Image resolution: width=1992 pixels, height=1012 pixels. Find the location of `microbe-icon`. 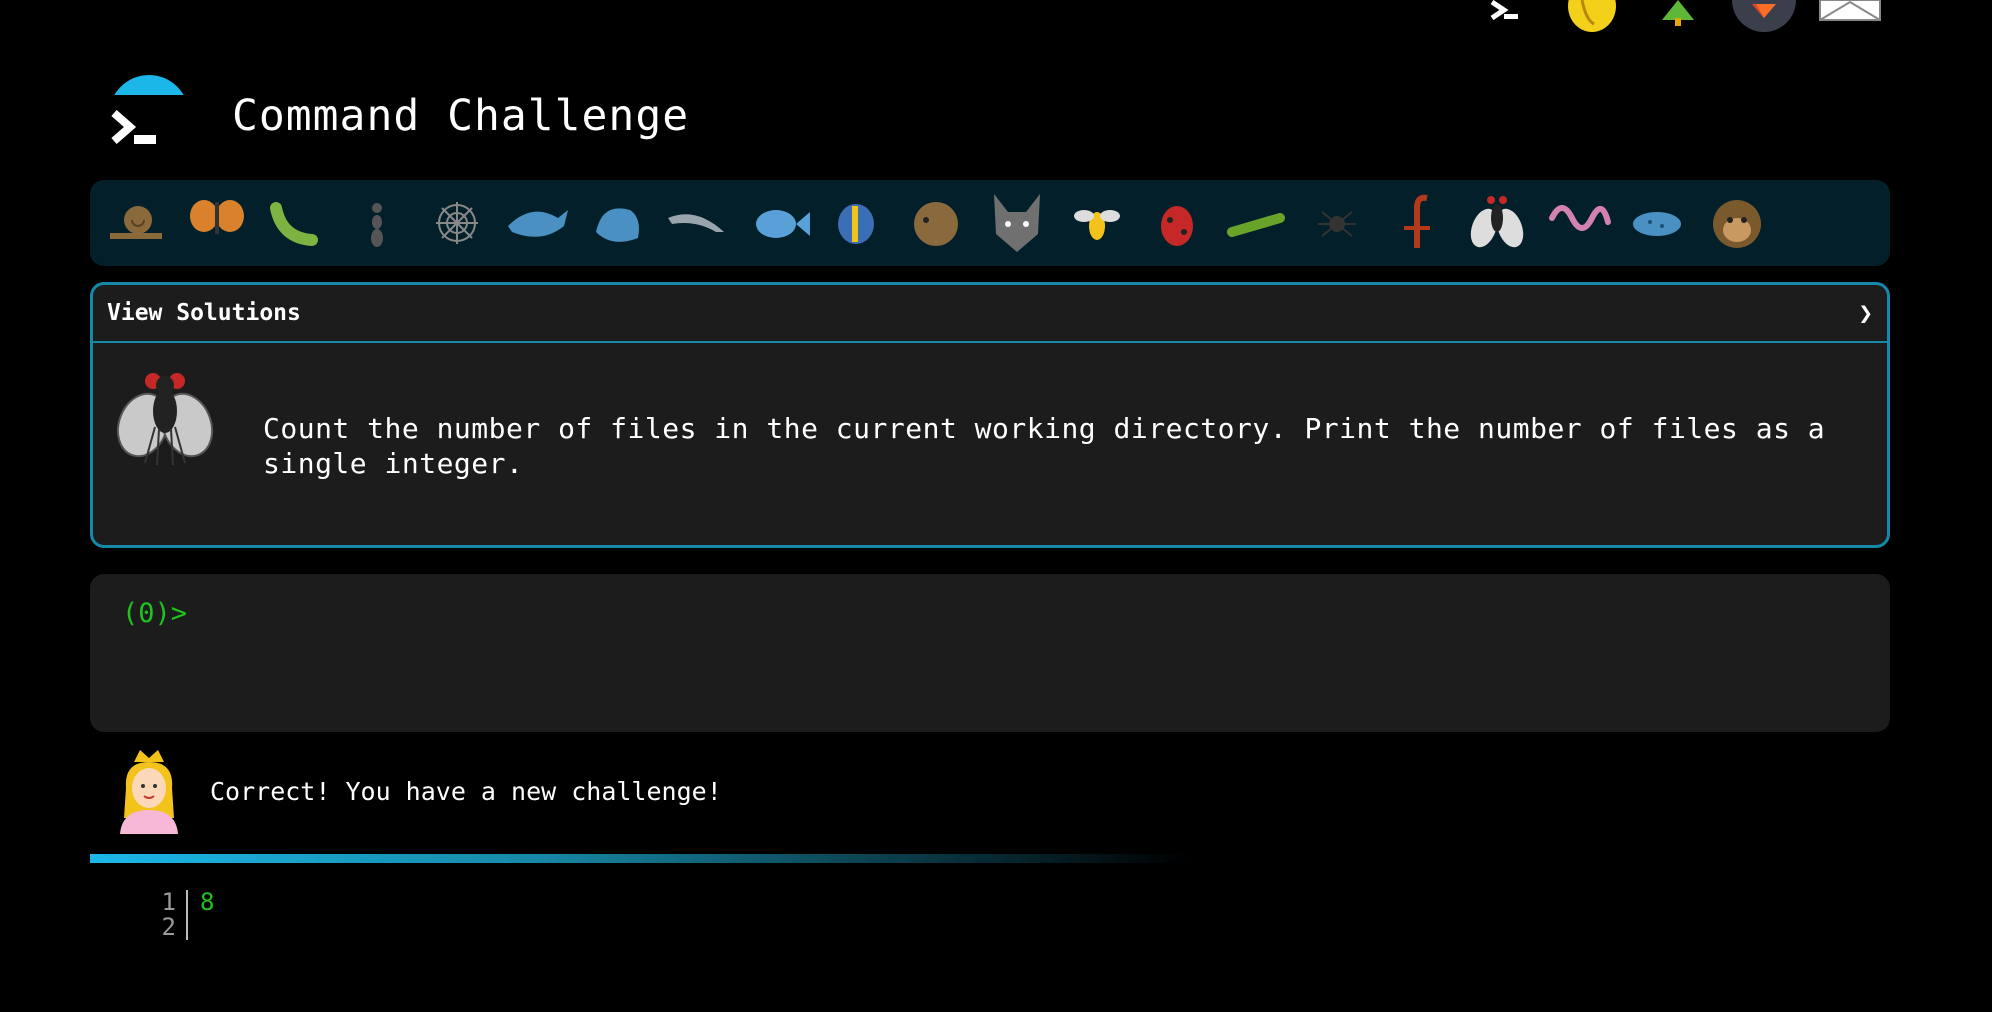

microbe-icon is located at coordinates (1657, 223).